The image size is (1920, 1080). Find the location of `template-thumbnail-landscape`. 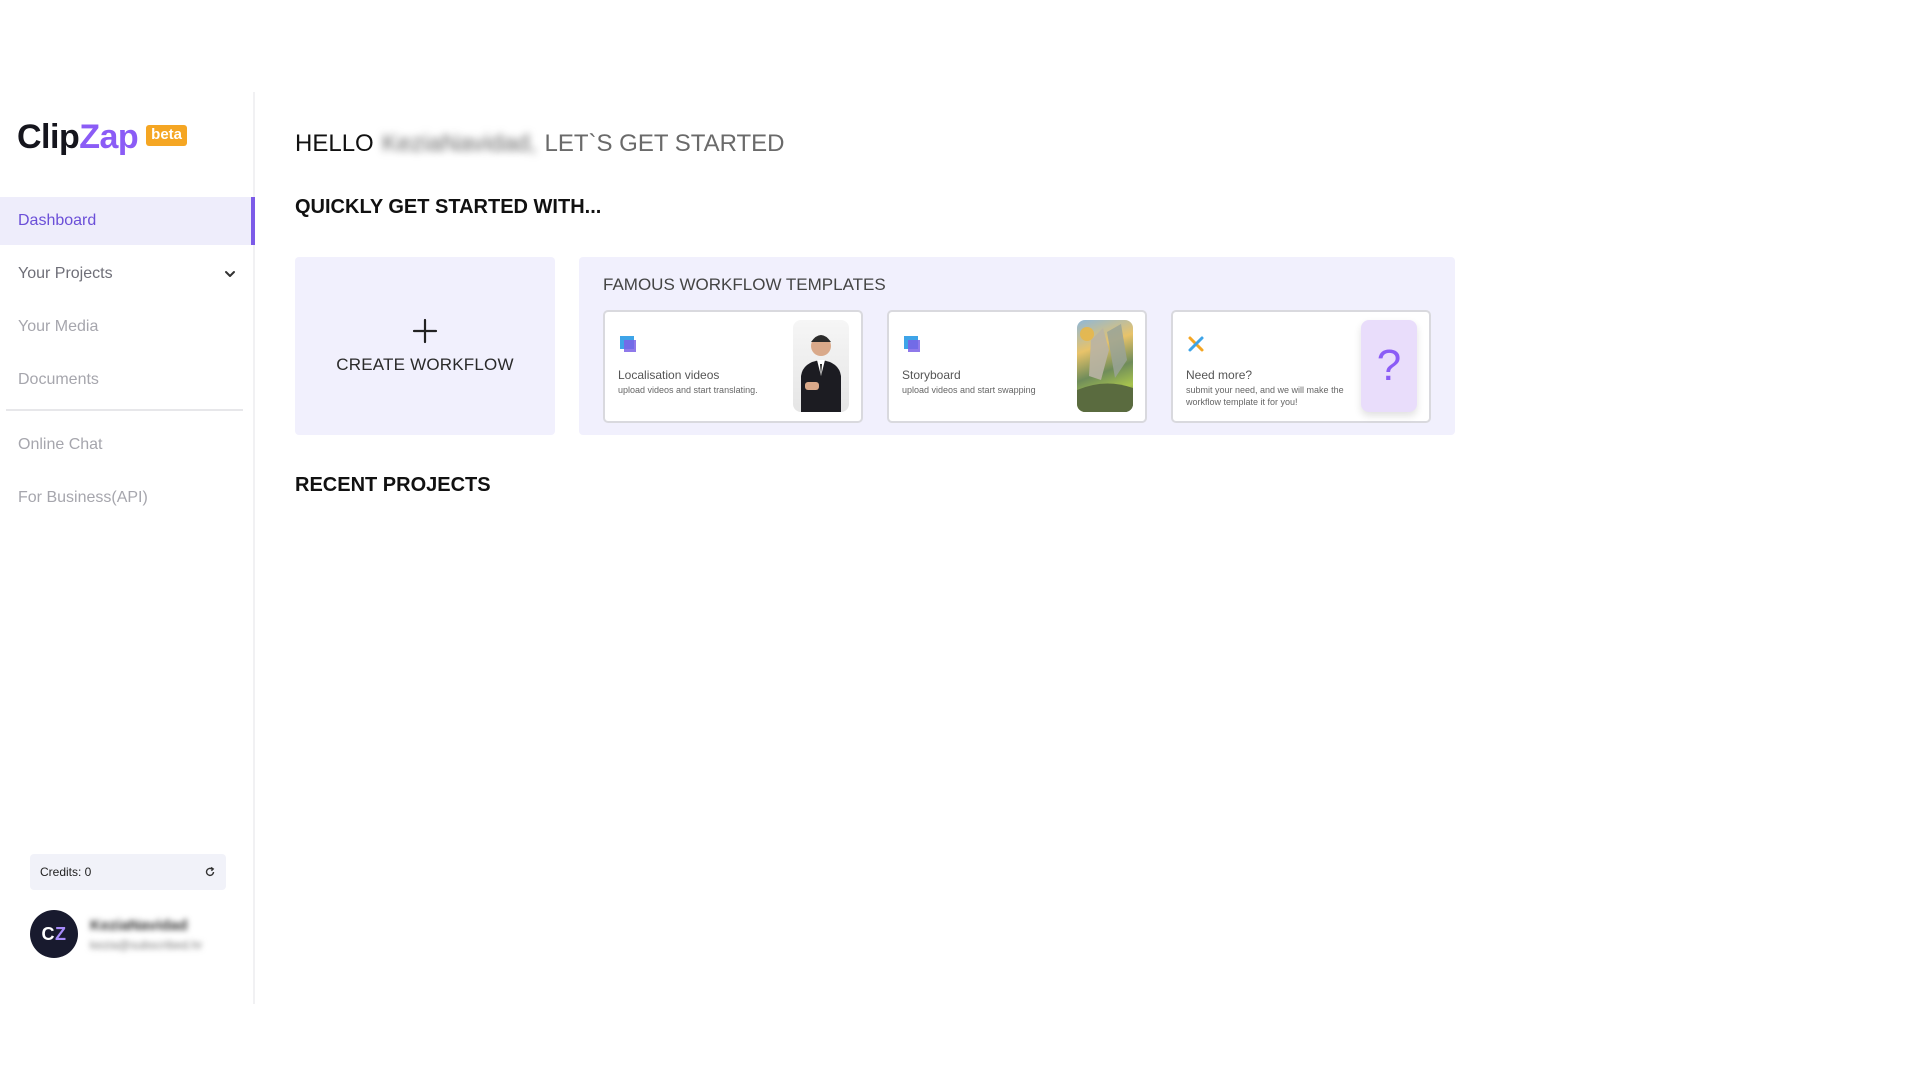

template-thumbnail-landscape is located at coordinates (1105, 366).